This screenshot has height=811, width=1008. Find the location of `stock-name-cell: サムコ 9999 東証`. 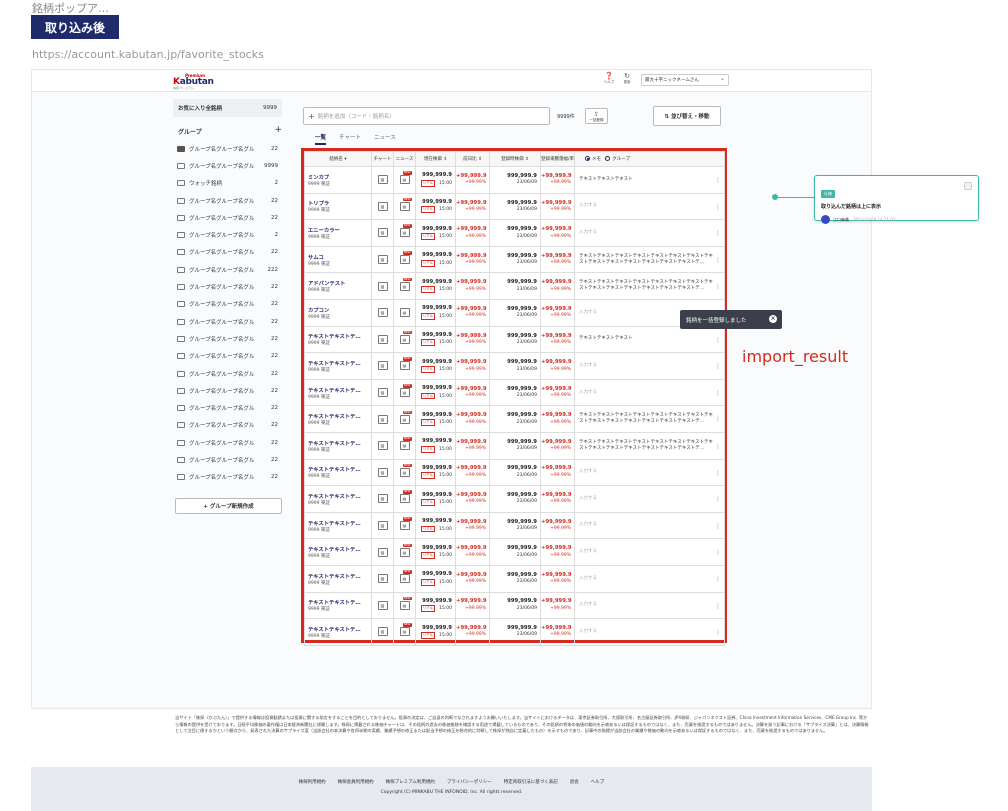

stock-name-cell: サムコ 9999 東証 is located at coordinates (338, 259).